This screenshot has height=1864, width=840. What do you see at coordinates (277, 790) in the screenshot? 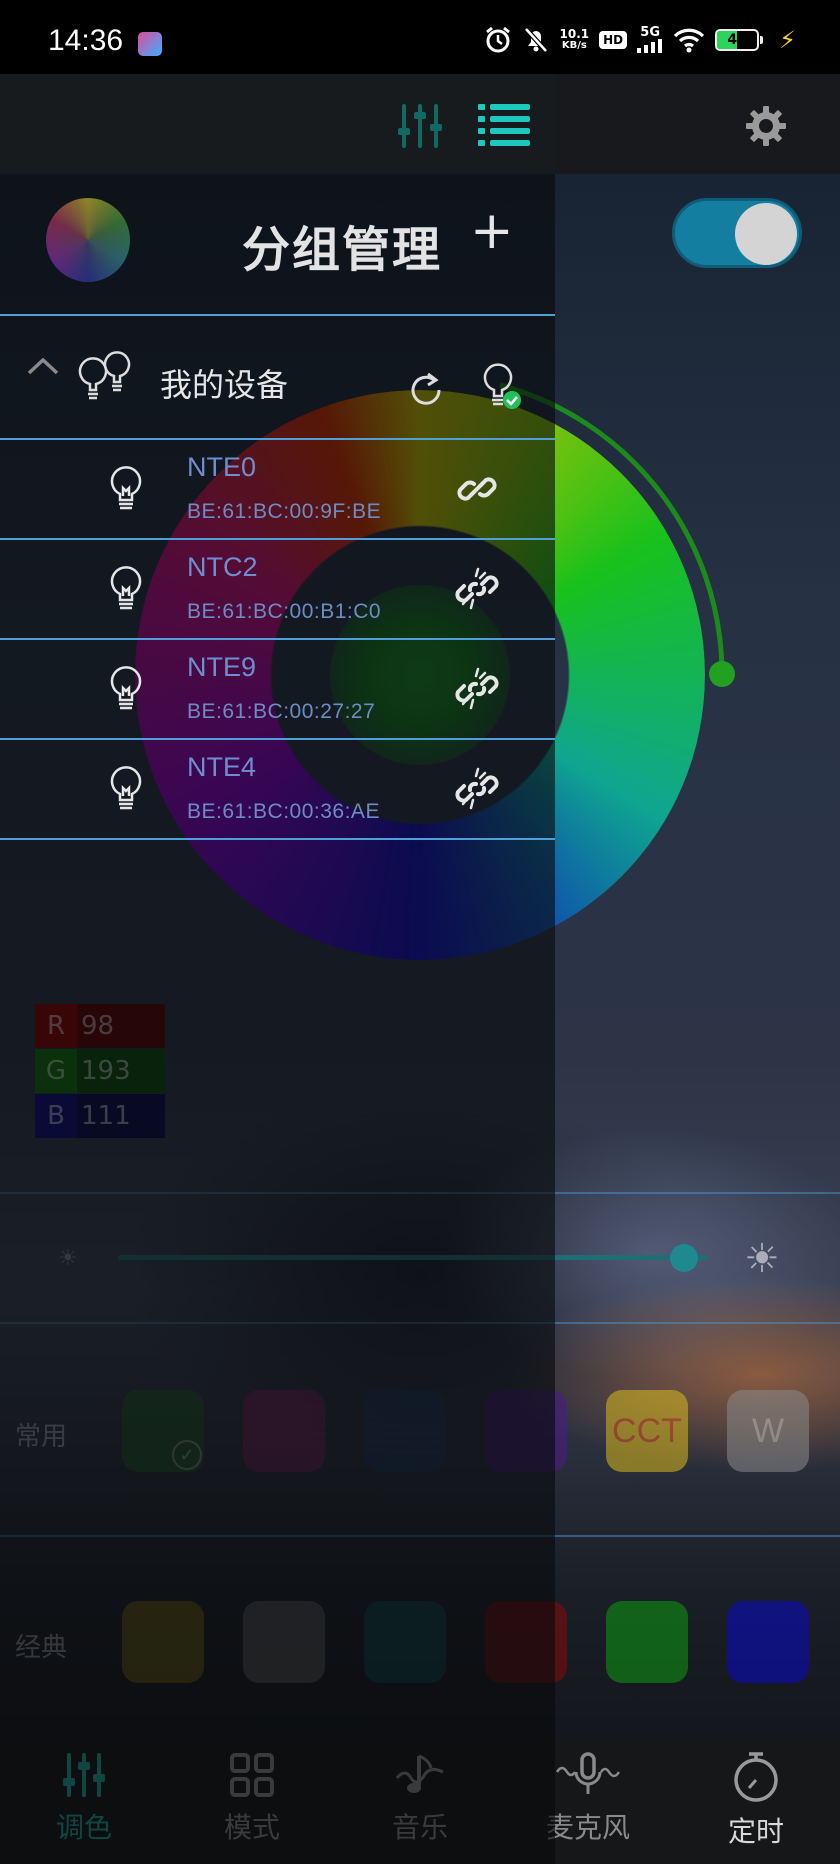
I see `device-row: NTE4 BE:61:BC:00:36:AE` at bounding box center [277, 790].